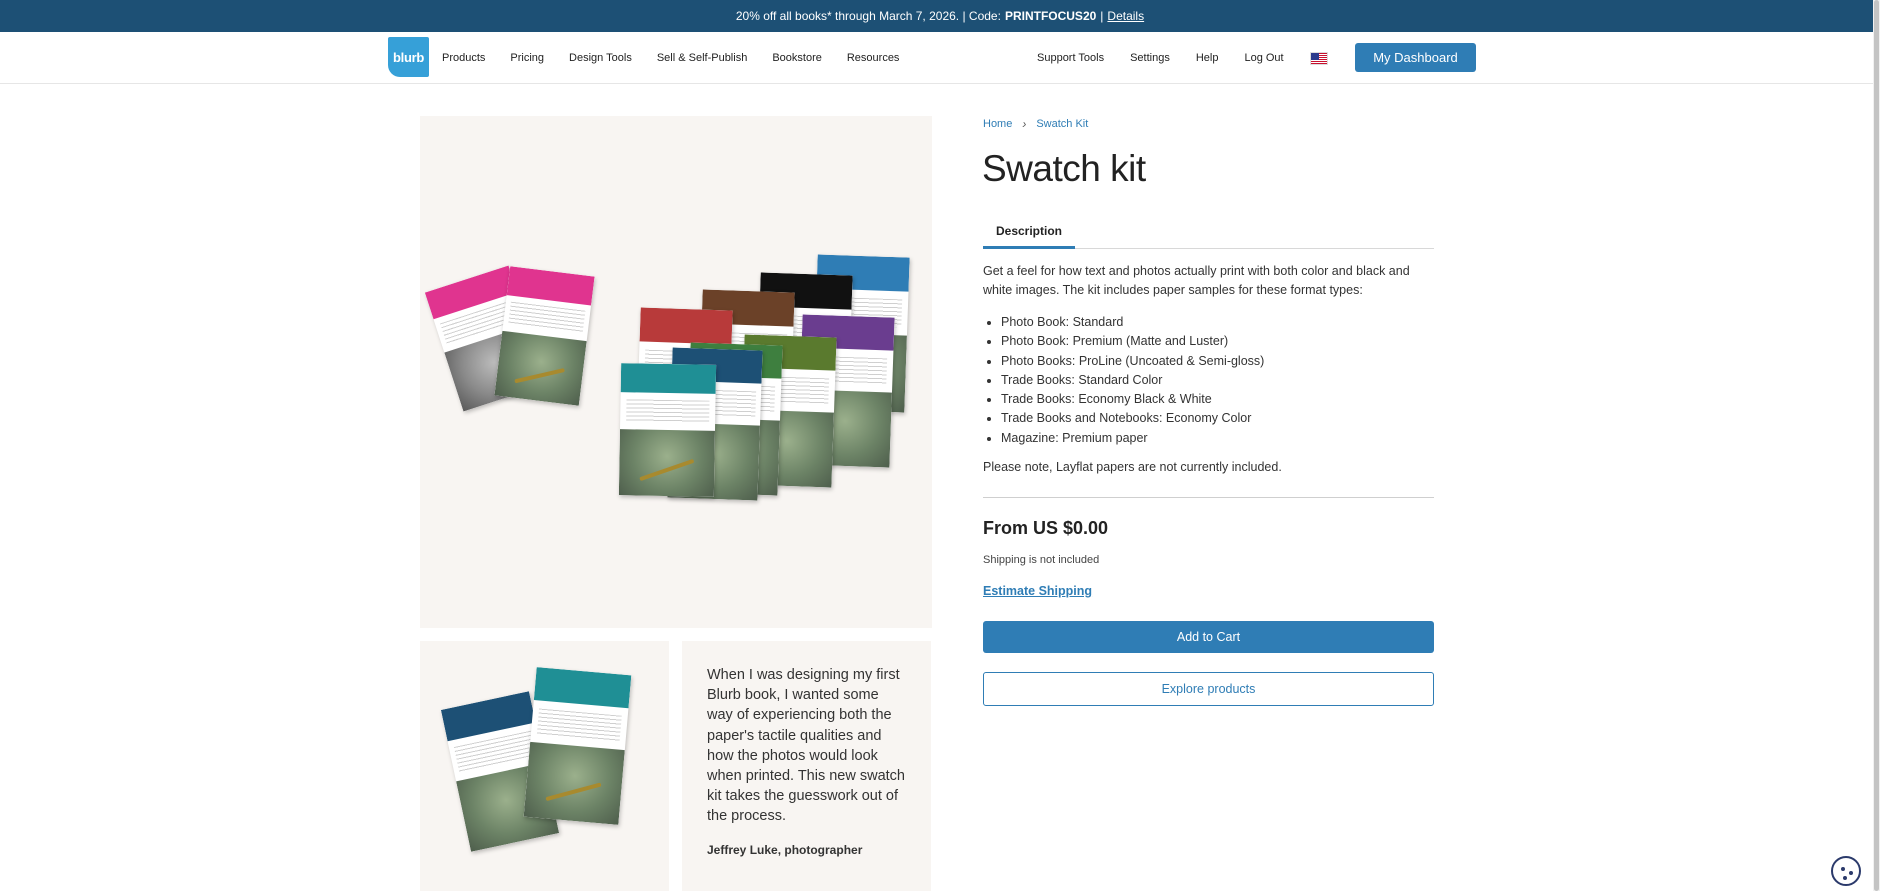  Describe the element at coordinates (408, 57) in the screenshot. I see `blurb-logo: blurb` at that location.